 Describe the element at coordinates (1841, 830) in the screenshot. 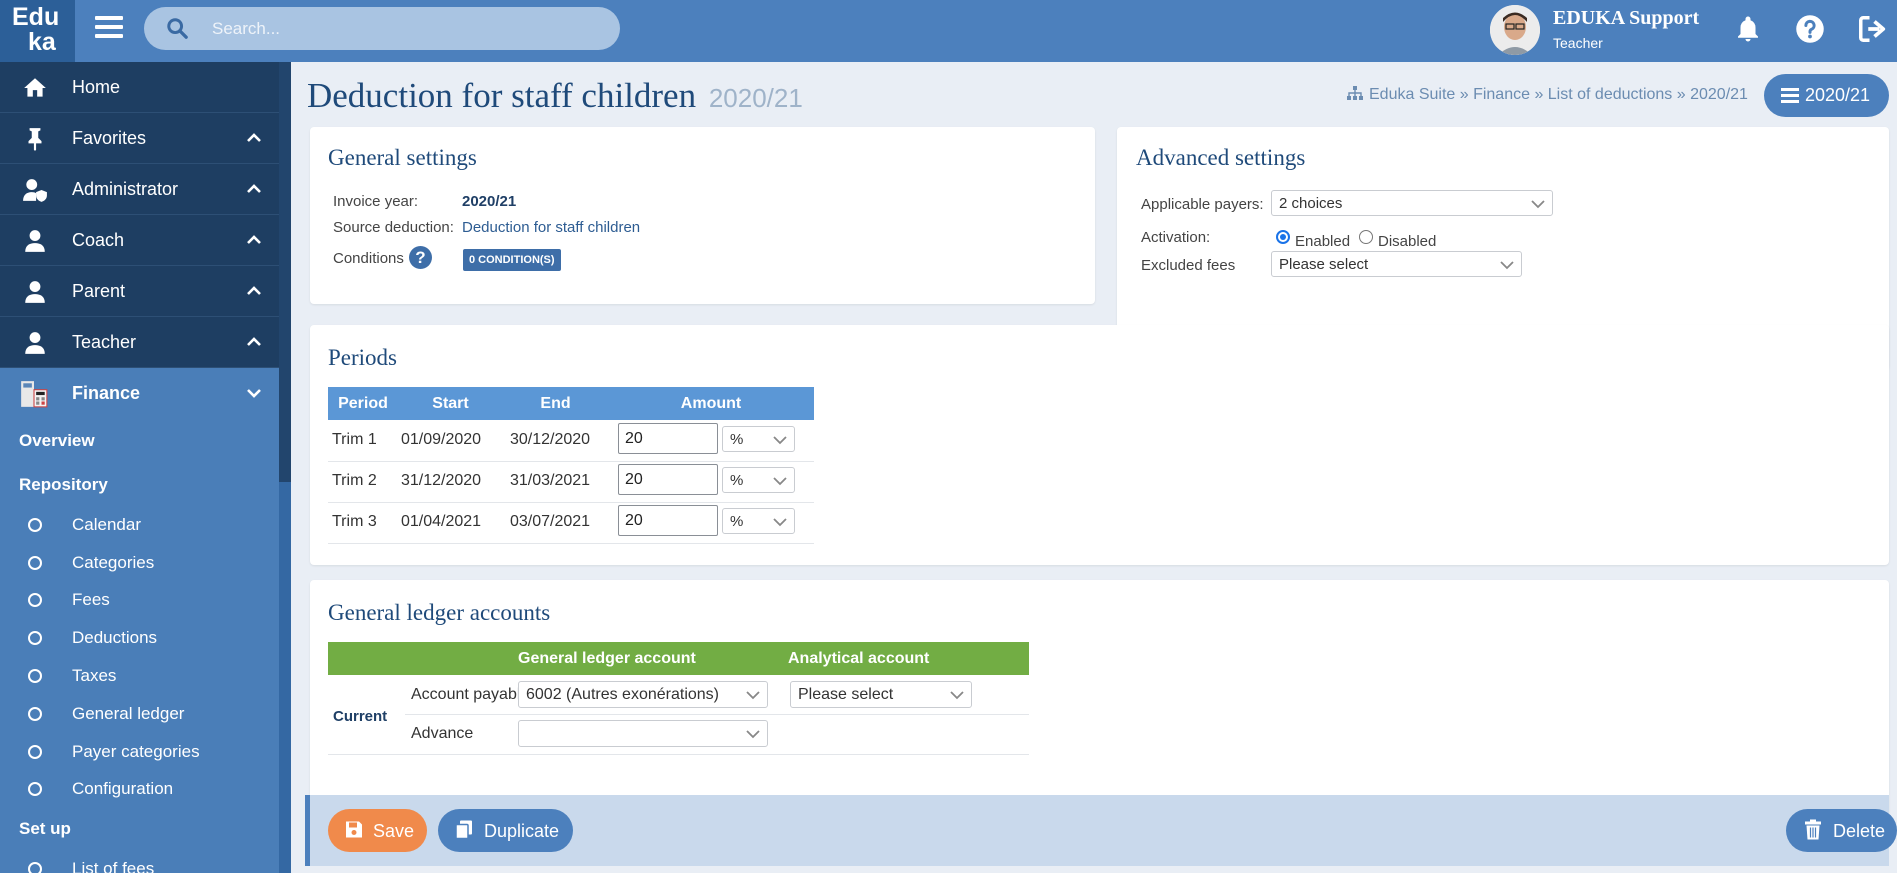

I see `delete-button: Delete` at that location.